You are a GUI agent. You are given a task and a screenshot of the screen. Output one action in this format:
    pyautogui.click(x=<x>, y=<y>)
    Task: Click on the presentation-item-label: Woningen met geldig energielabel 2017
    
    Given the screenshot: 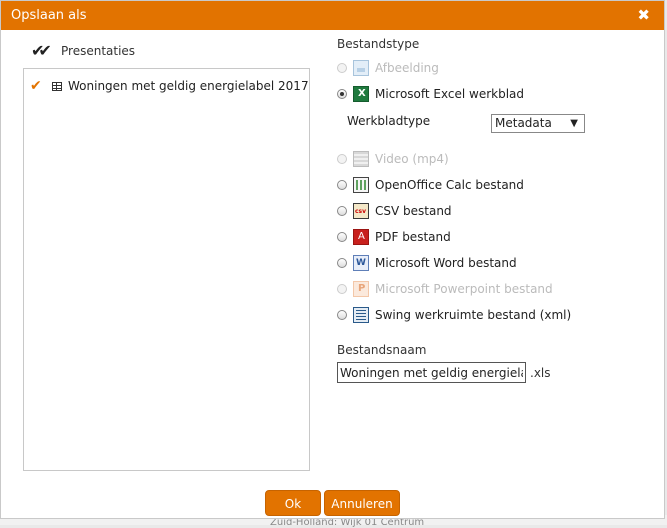 What is the action you would take?
    pyautogui.click(x=188, y=86)
    